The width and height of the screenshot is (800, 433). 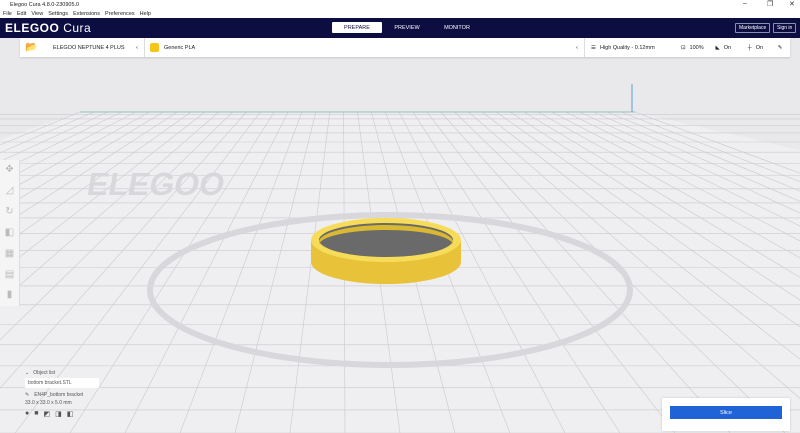 I want to click on menu-edit: Edit, so click(x=21, y=14).